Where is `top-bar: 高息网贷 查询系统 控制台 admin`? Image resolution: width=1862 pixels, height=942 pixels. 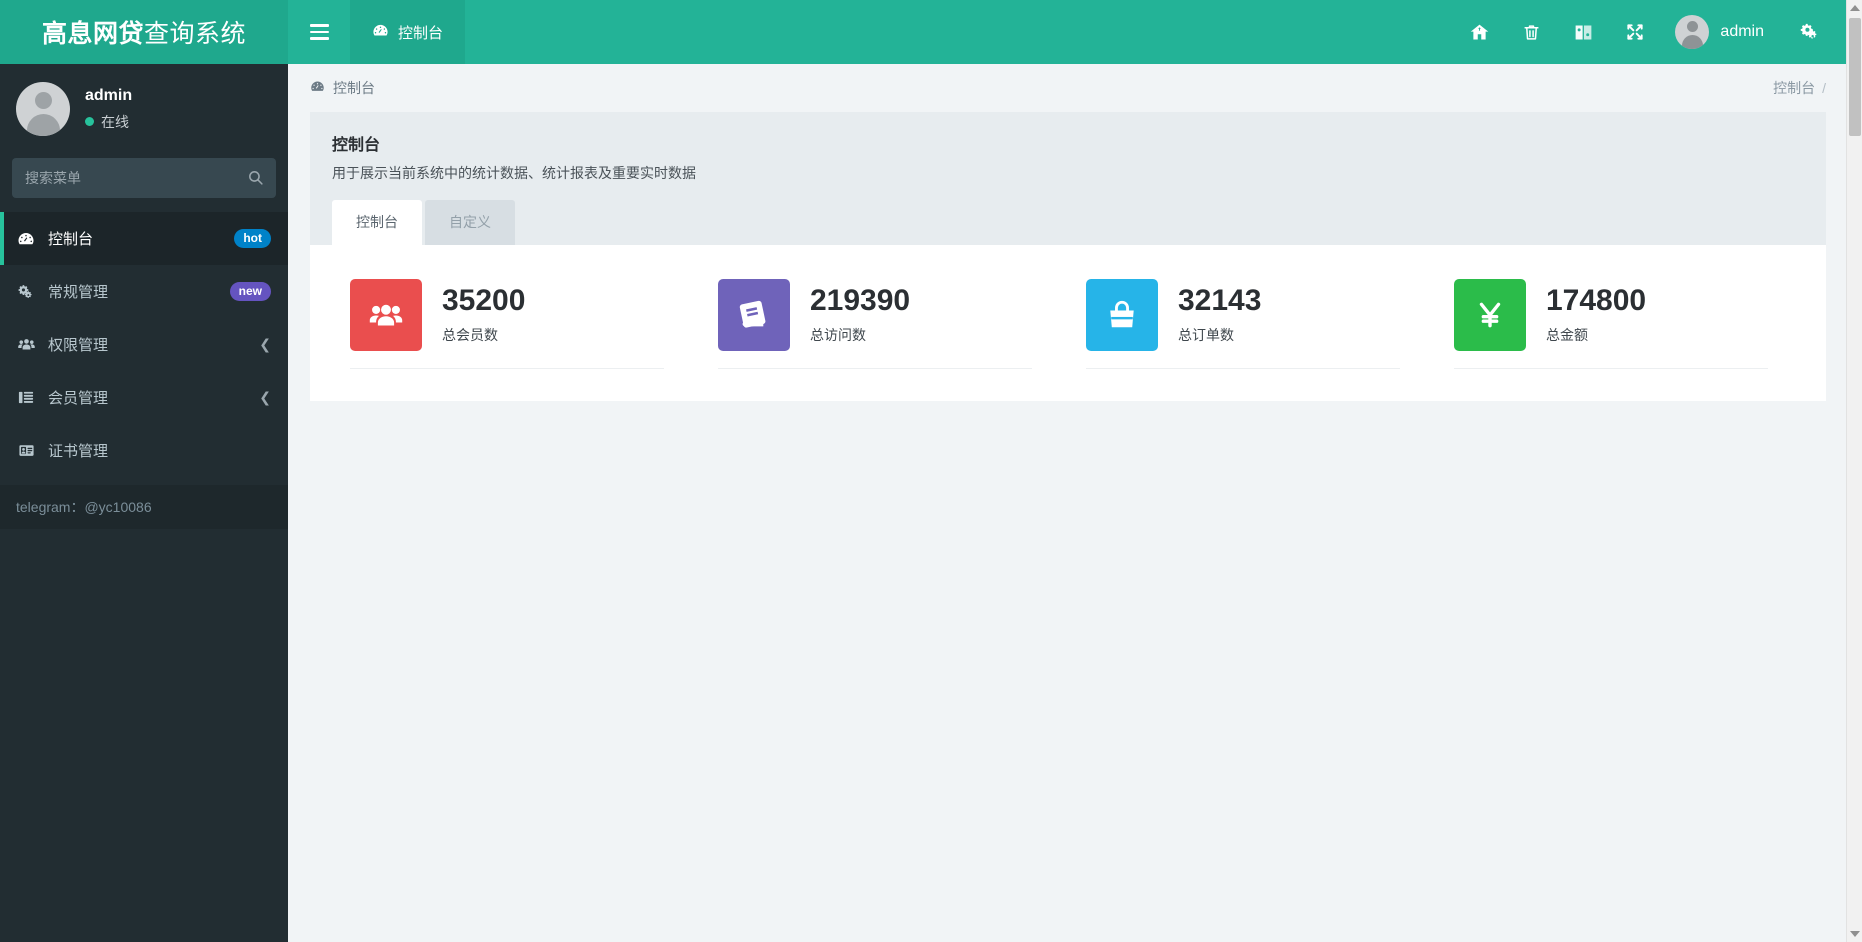 top-bar: 高息网贷 查询系统 控制台 admin is located at coordinates (931, 32).